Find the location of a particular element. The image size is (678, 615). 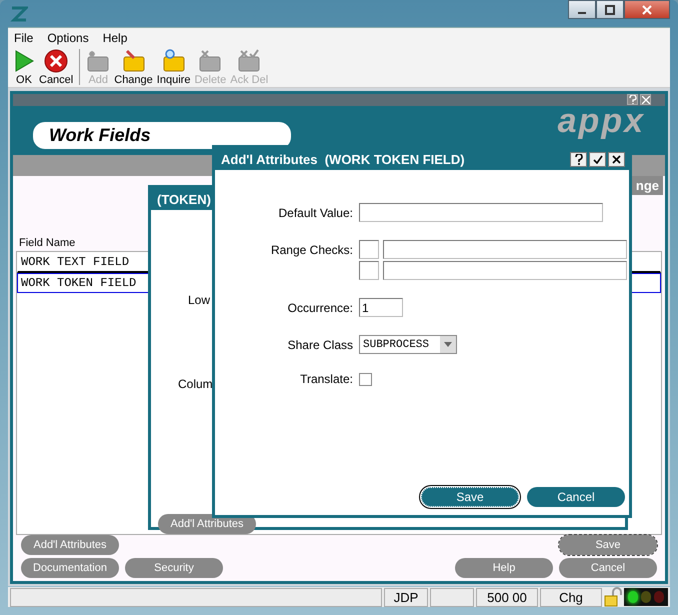

default-value-field is located at coordinates (481, 212).